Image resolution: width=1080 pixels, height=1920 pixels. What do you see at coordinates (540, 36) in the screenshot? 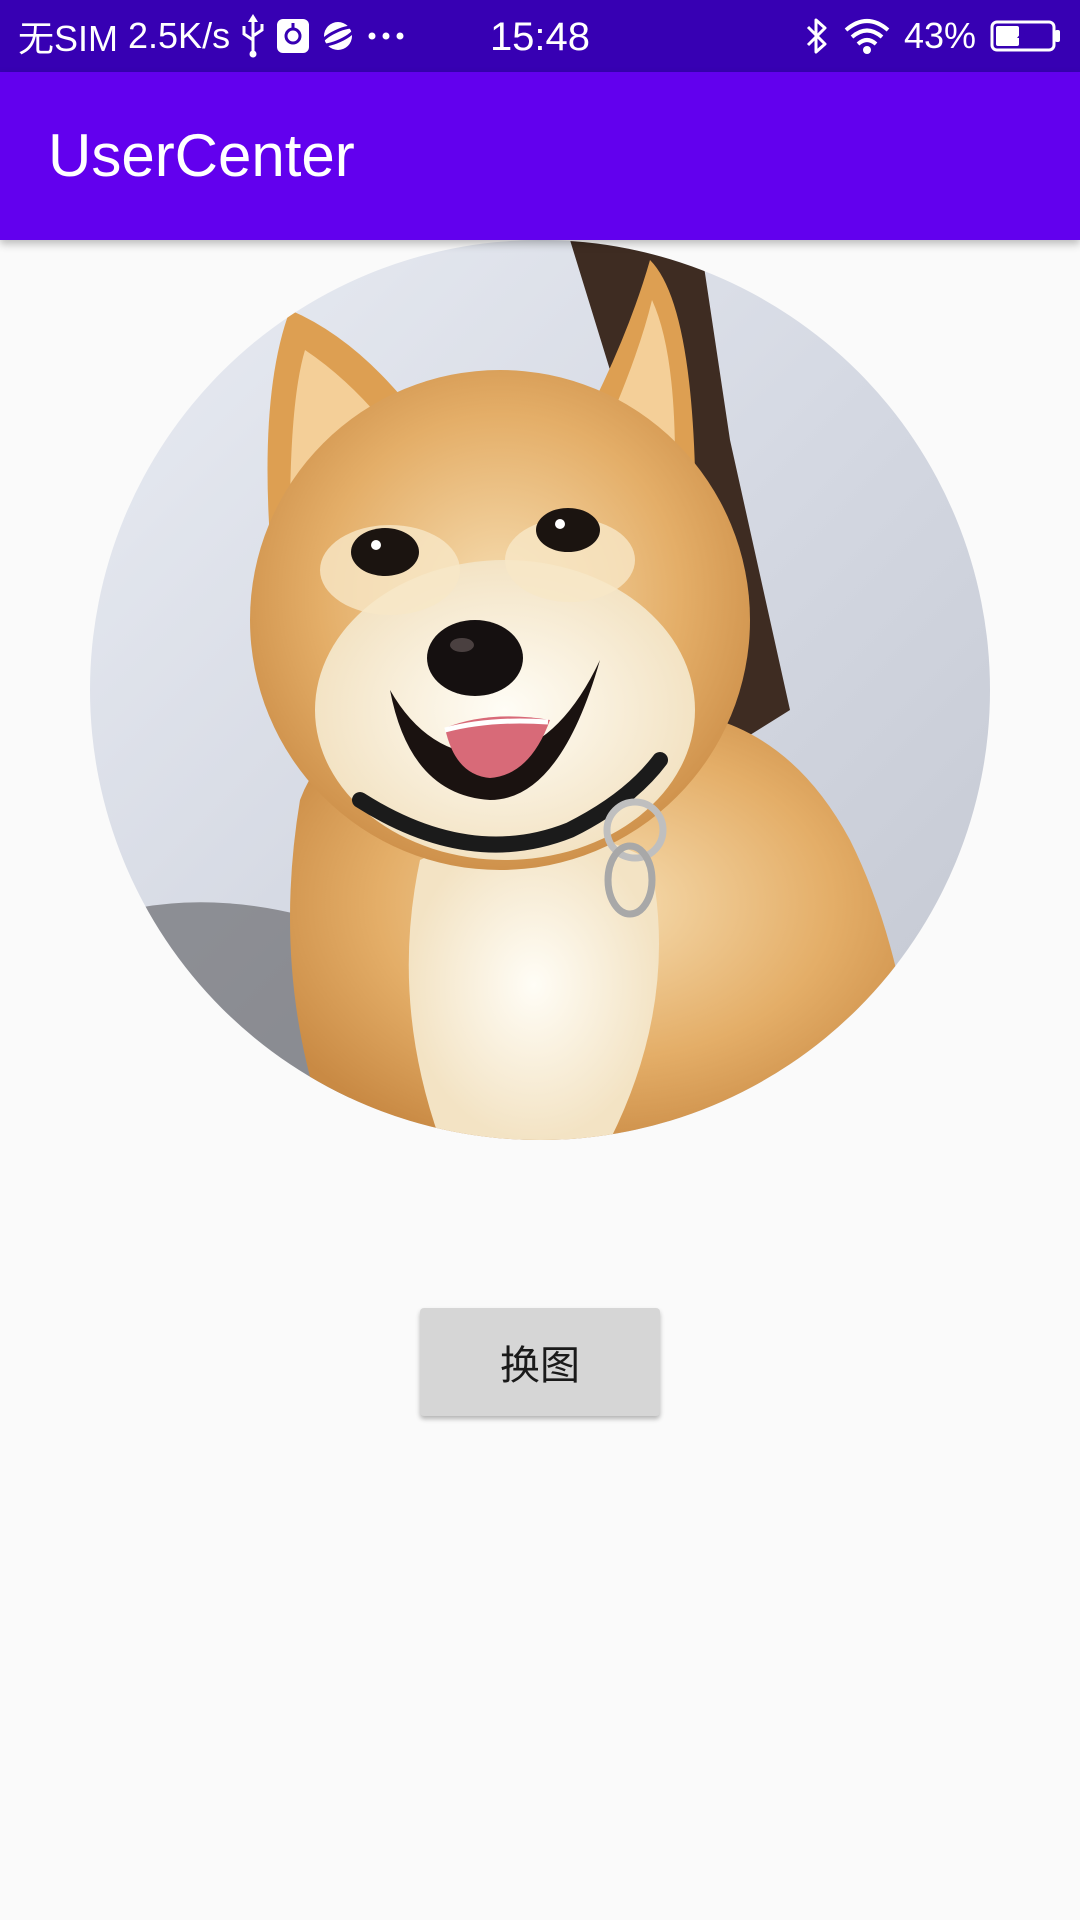
I see `status-bar: 无SIM 2.5K/s 15:48 43%` at bounding box center [540, 36].